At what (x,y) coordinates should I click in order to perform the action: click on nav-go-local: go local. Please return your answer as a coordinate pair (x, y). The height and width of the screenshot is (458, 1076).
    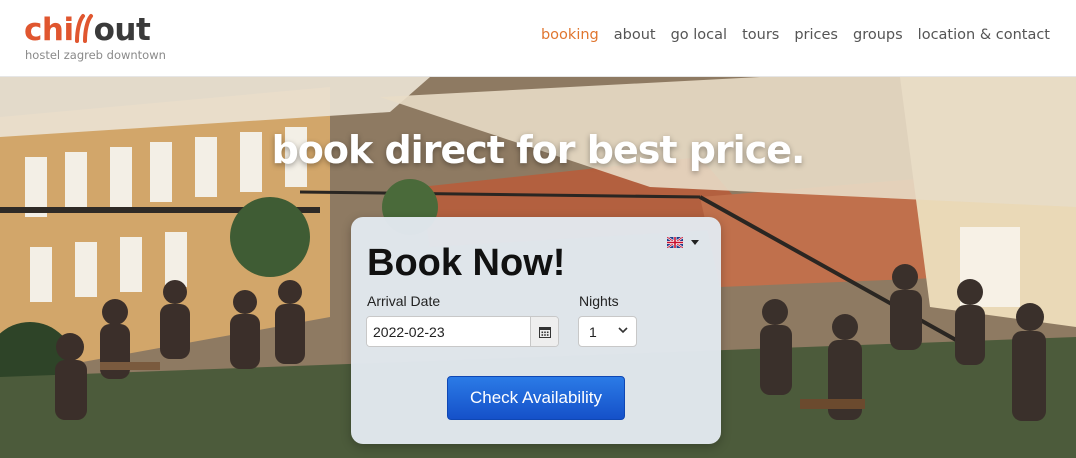
    Looking at the image, I should click on (699, 35).